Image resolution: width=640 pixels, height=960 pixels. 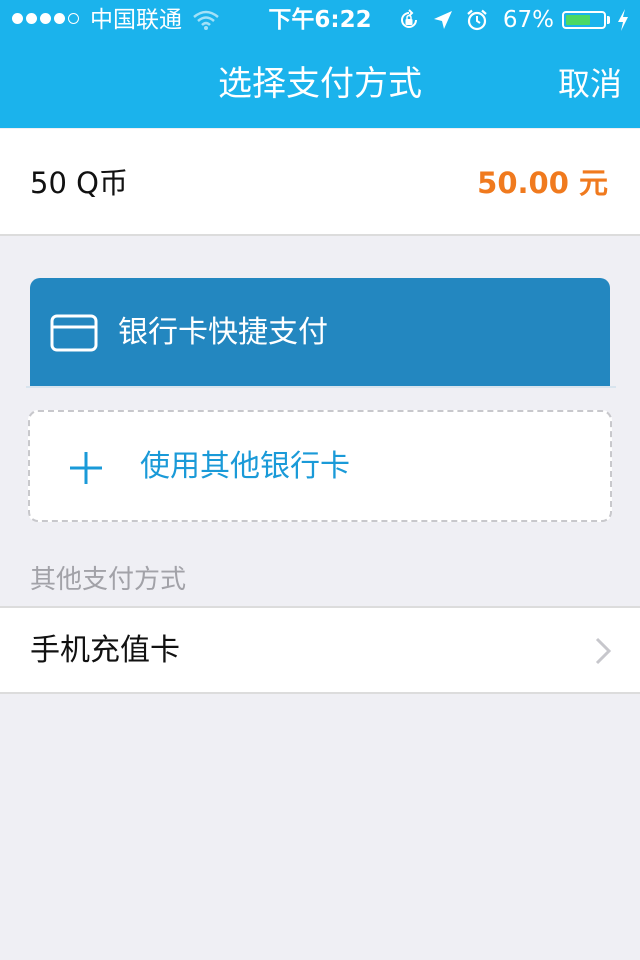 What do you see at coordinates (74, 333) in the screenshot?
I see `credit-card-icon` at bounding box center [74, 333].